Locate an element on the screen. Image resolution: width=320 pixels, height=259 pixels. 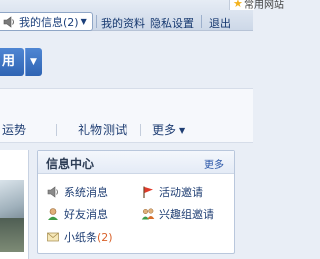
interest-group-invites-label: 兴趣组邀请 is located at coordinates (186, 214).